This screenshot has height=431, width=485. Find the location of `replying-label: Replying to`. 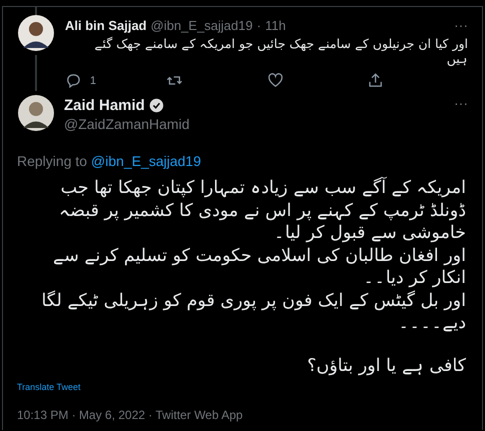

replying-label: Replying to is located at coordinates (52, 161).